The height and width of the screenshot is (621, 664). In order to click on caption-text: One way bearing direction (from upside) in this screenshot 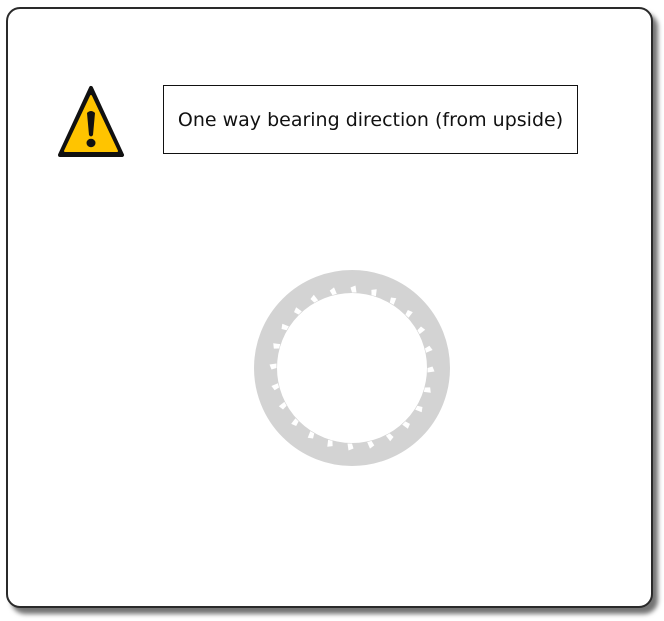, I will do `click(370, 119)`.